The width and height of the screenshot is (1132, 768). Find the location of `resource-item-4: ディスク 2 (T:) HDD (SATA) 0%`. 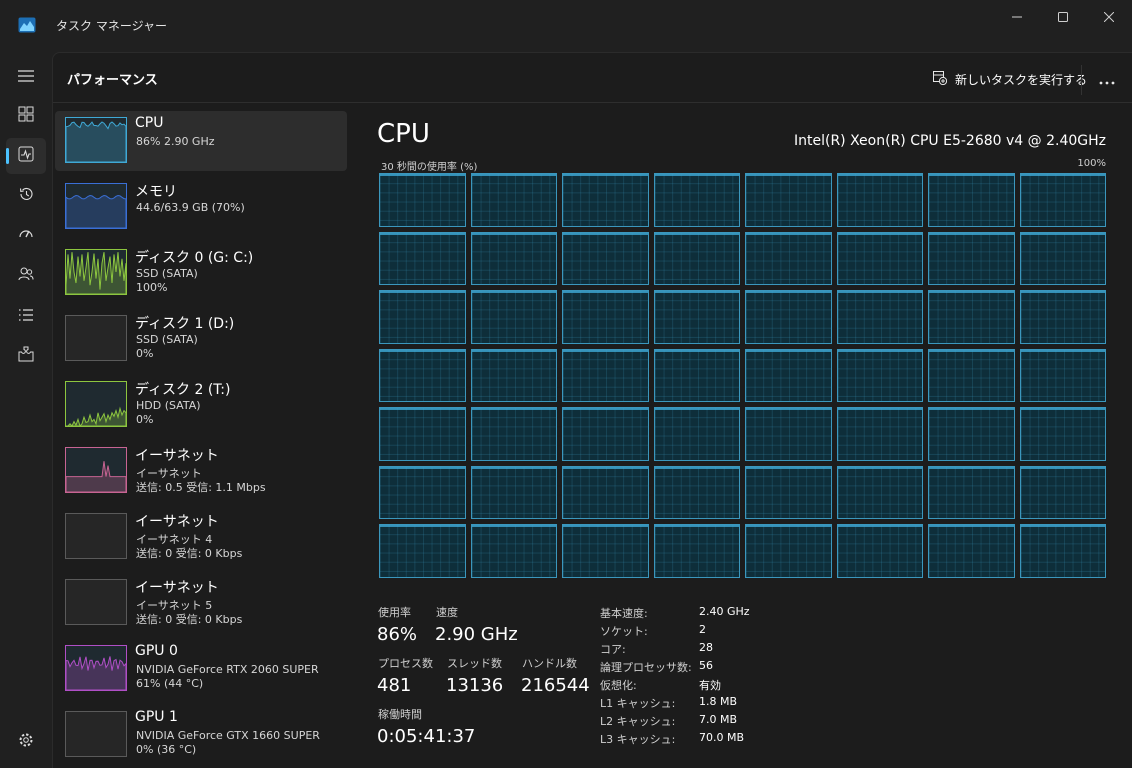

resource-item-4: ディスク 2 (T:) HDD (SATA) 0% is located at coordinates (201, 405).